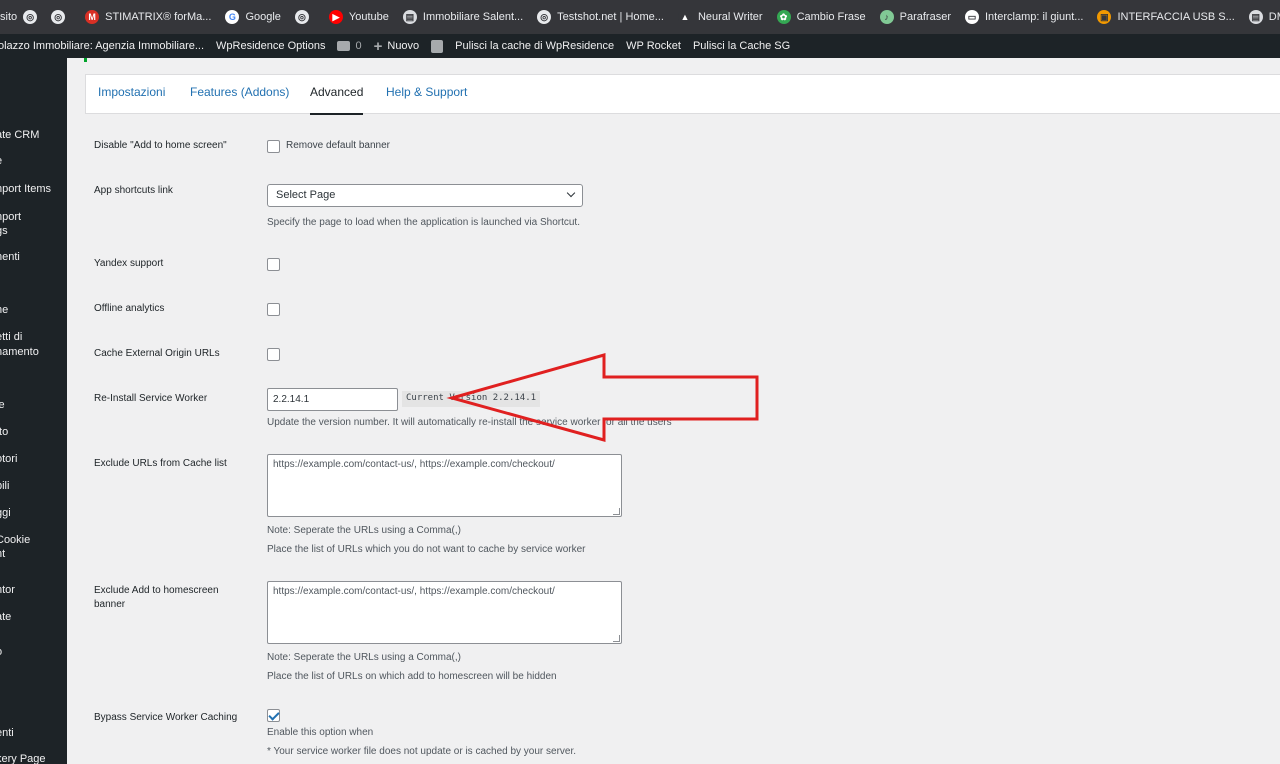 This screenshot has height=764, width=1280. Describe the element at coordinates (409, 17) in the screenshot. I see `page-icon: ▤` at that location.